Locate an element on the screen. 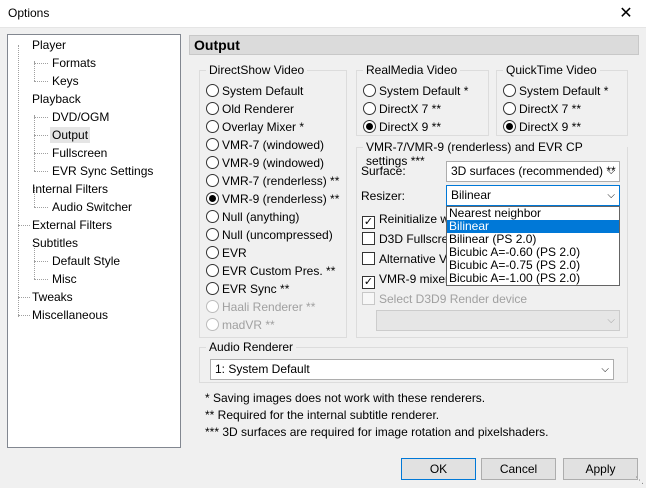 The image size is (646, 488). quicktime-video-title: QuickTime Video is located at coordinates (551, 70).